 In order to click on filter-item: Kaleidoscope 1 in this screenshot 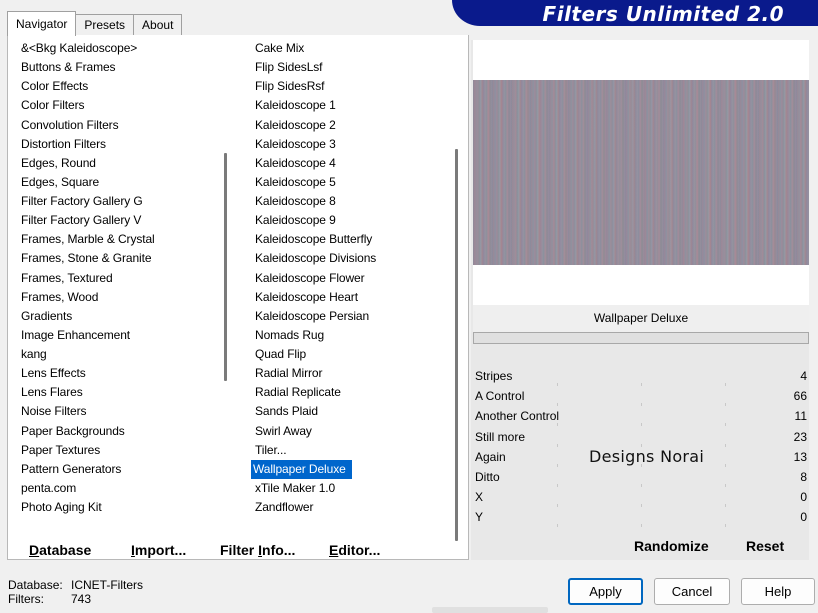, I will do `click(349, 105)`.